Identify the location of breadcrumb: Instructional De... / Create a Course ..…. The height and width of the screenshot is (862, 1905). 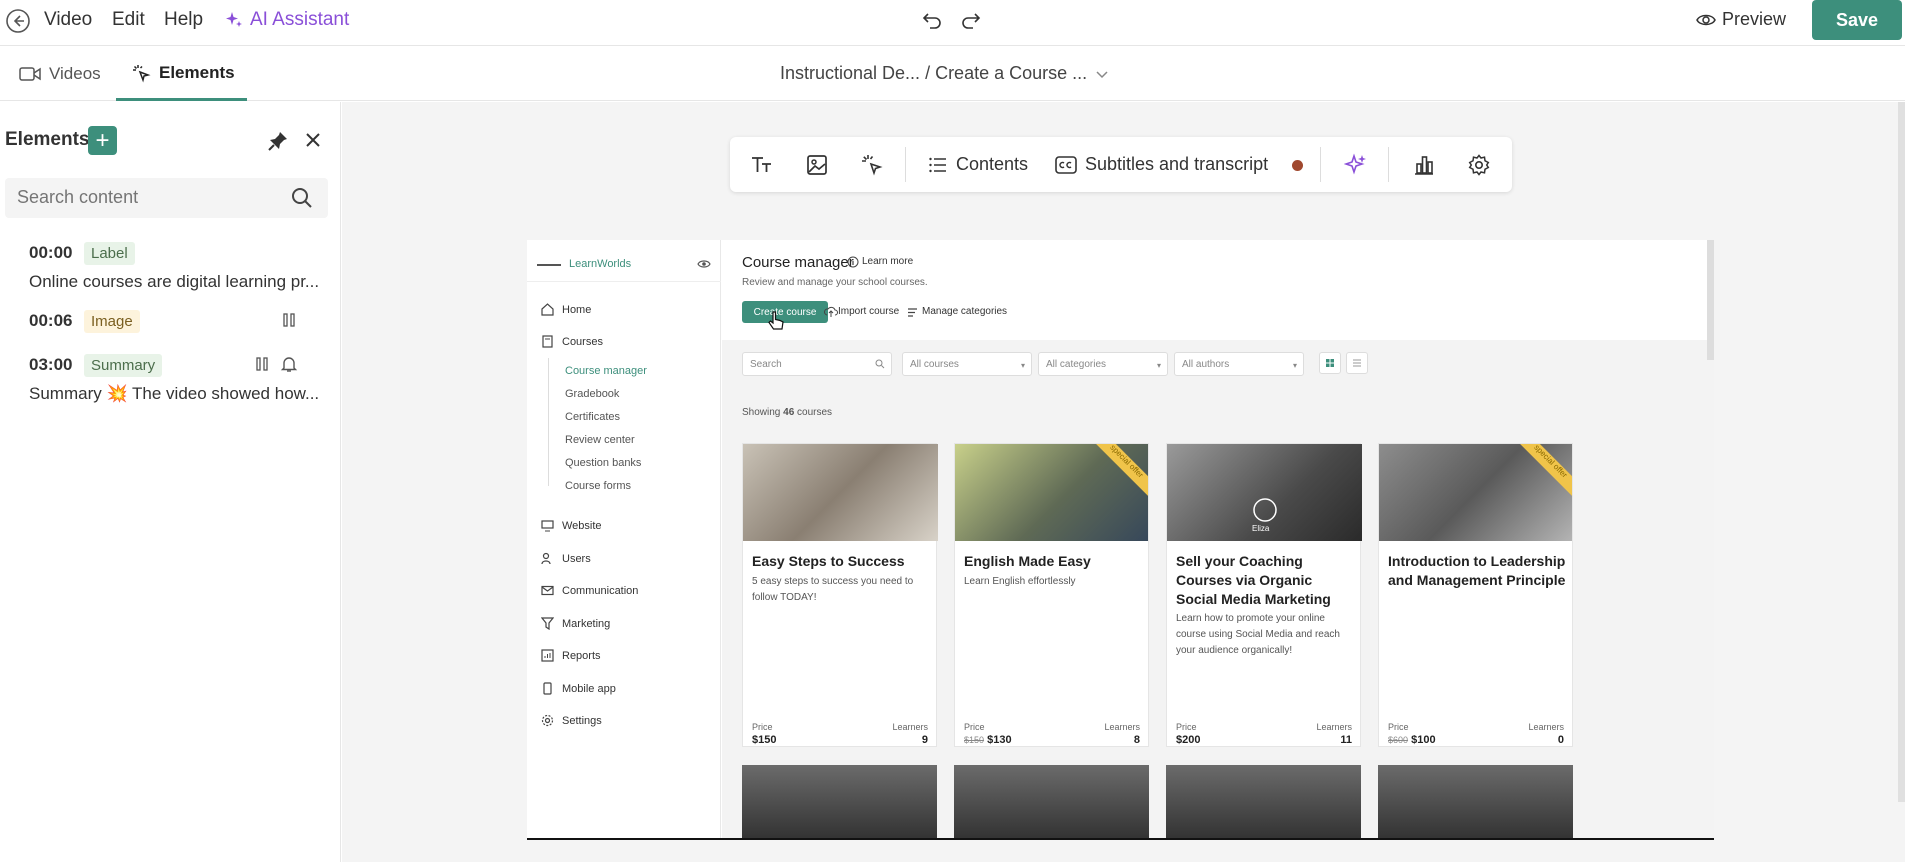
(944, 73).